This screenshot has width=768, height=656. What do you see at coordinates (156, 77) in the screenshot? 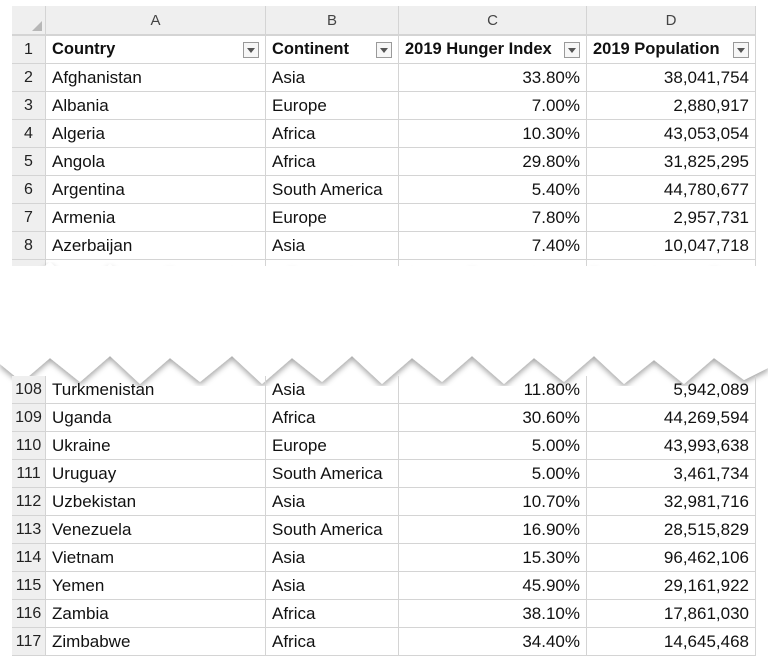
I see `cell-country: Afghanistan` at bounding box center [156, 77].